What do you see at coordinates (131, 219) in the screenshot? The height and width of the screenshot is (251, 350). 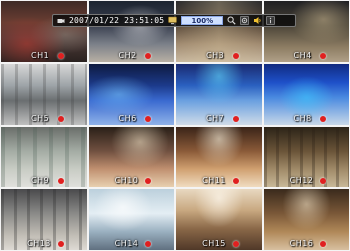 I see `camera-tile-ch14: CH14` at bounding box center [131, 219].